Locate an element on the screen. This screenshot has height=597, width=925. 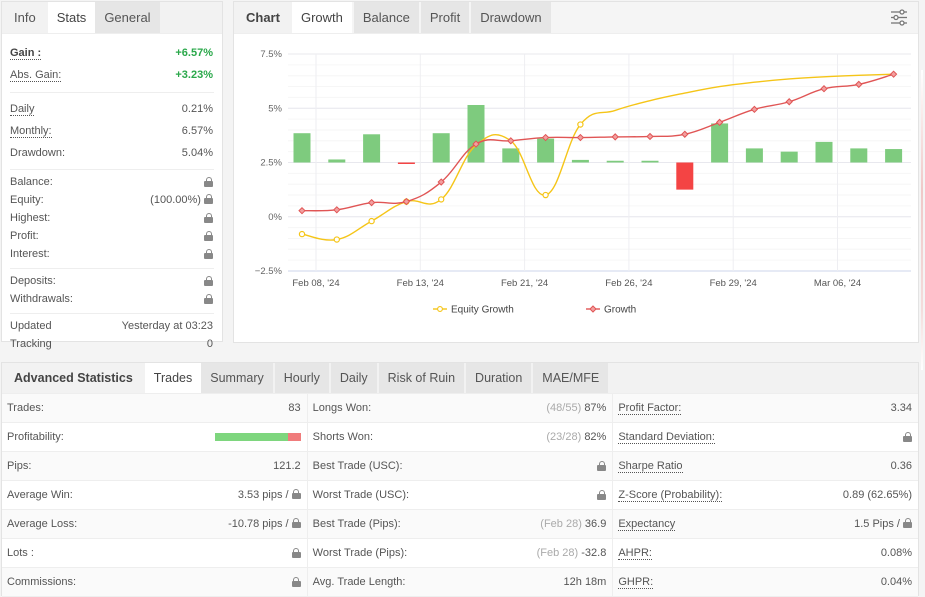
tab-balance: Balance is located at coordinates (386, 17).